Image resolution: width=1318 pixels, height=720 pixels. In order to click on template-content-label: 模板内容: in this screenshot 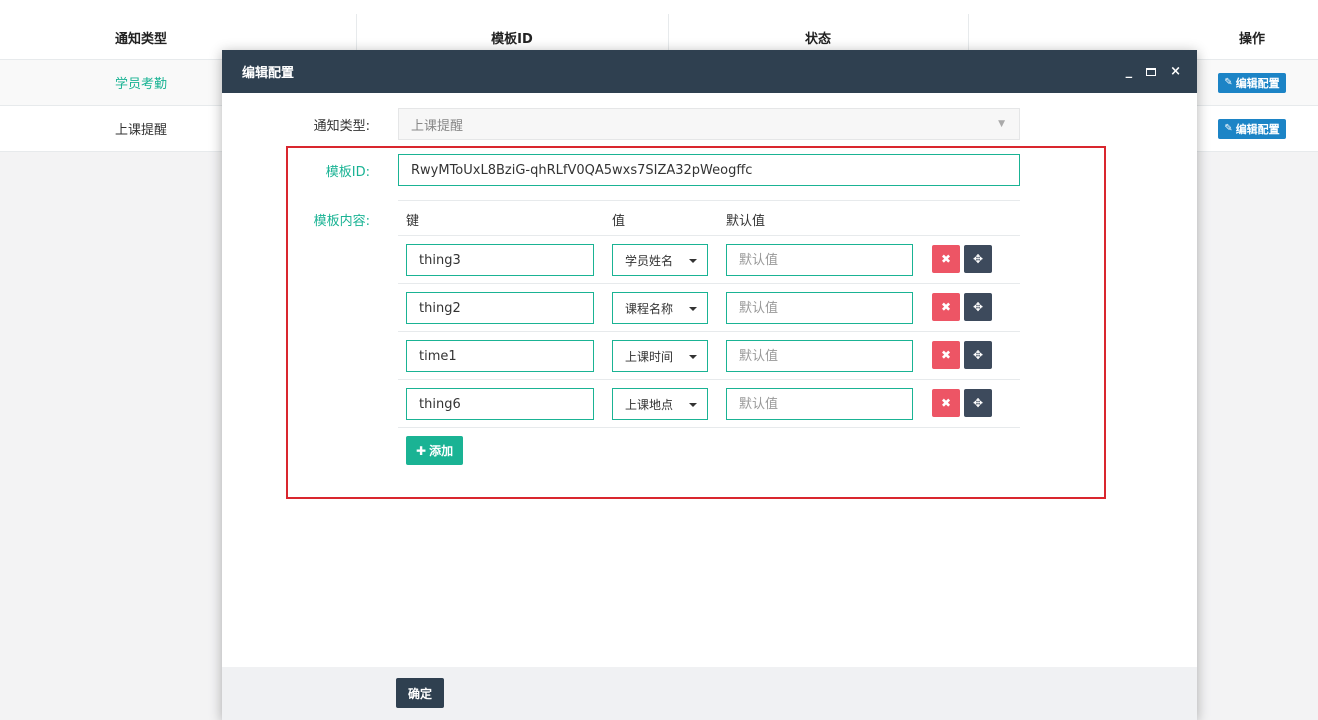, I will do `click(341, 221)`.